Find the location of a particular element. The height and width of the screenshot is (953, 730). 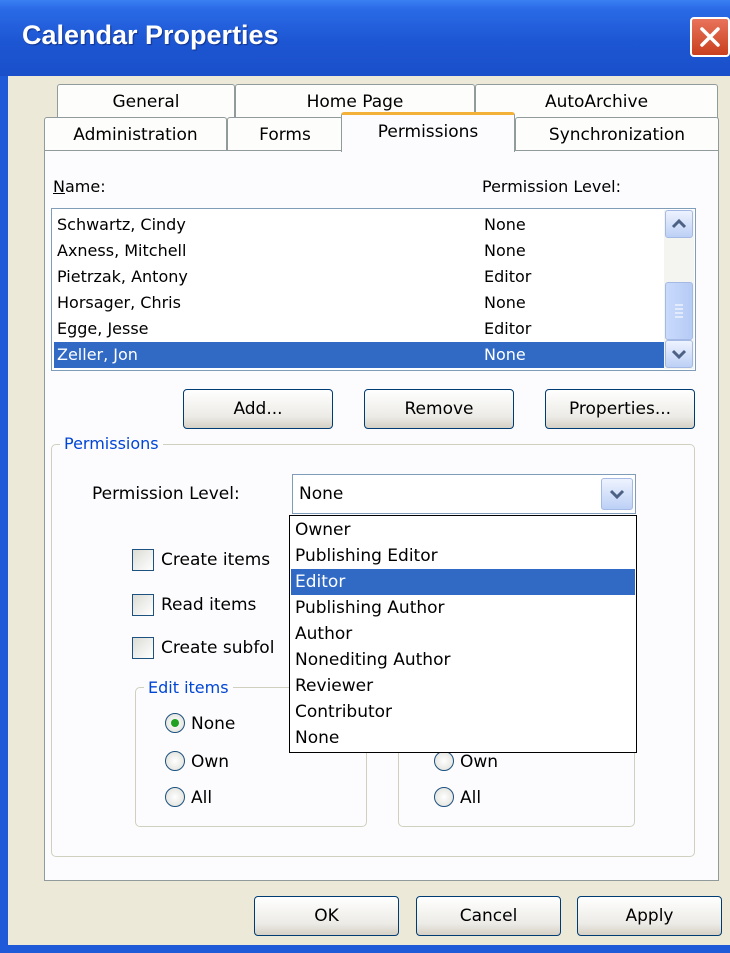

delete-all-radio is located at coordinates (444, 797).